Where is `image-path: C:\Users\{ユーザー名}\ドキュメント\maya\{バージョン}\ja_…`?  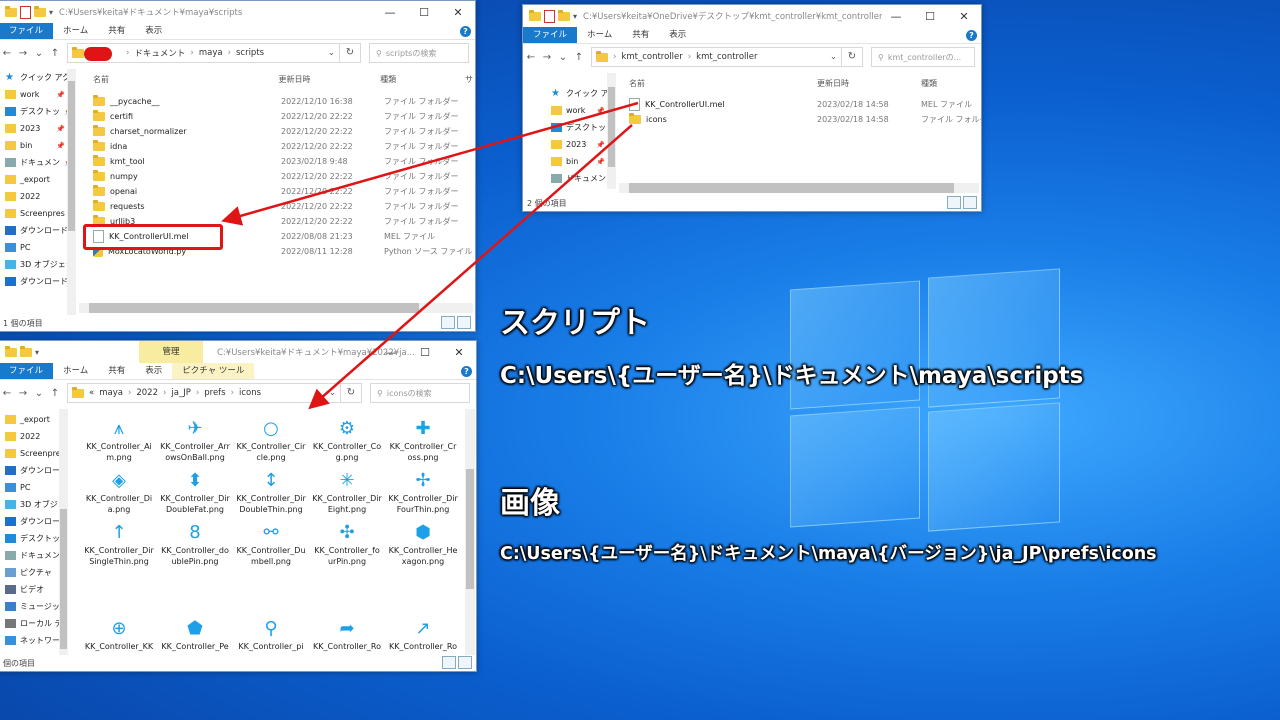 image-path: C:\Users\{ユーザー名}\ドキュメント\maya\{バージョン}\ja_… is located at coordinates (828, 554).